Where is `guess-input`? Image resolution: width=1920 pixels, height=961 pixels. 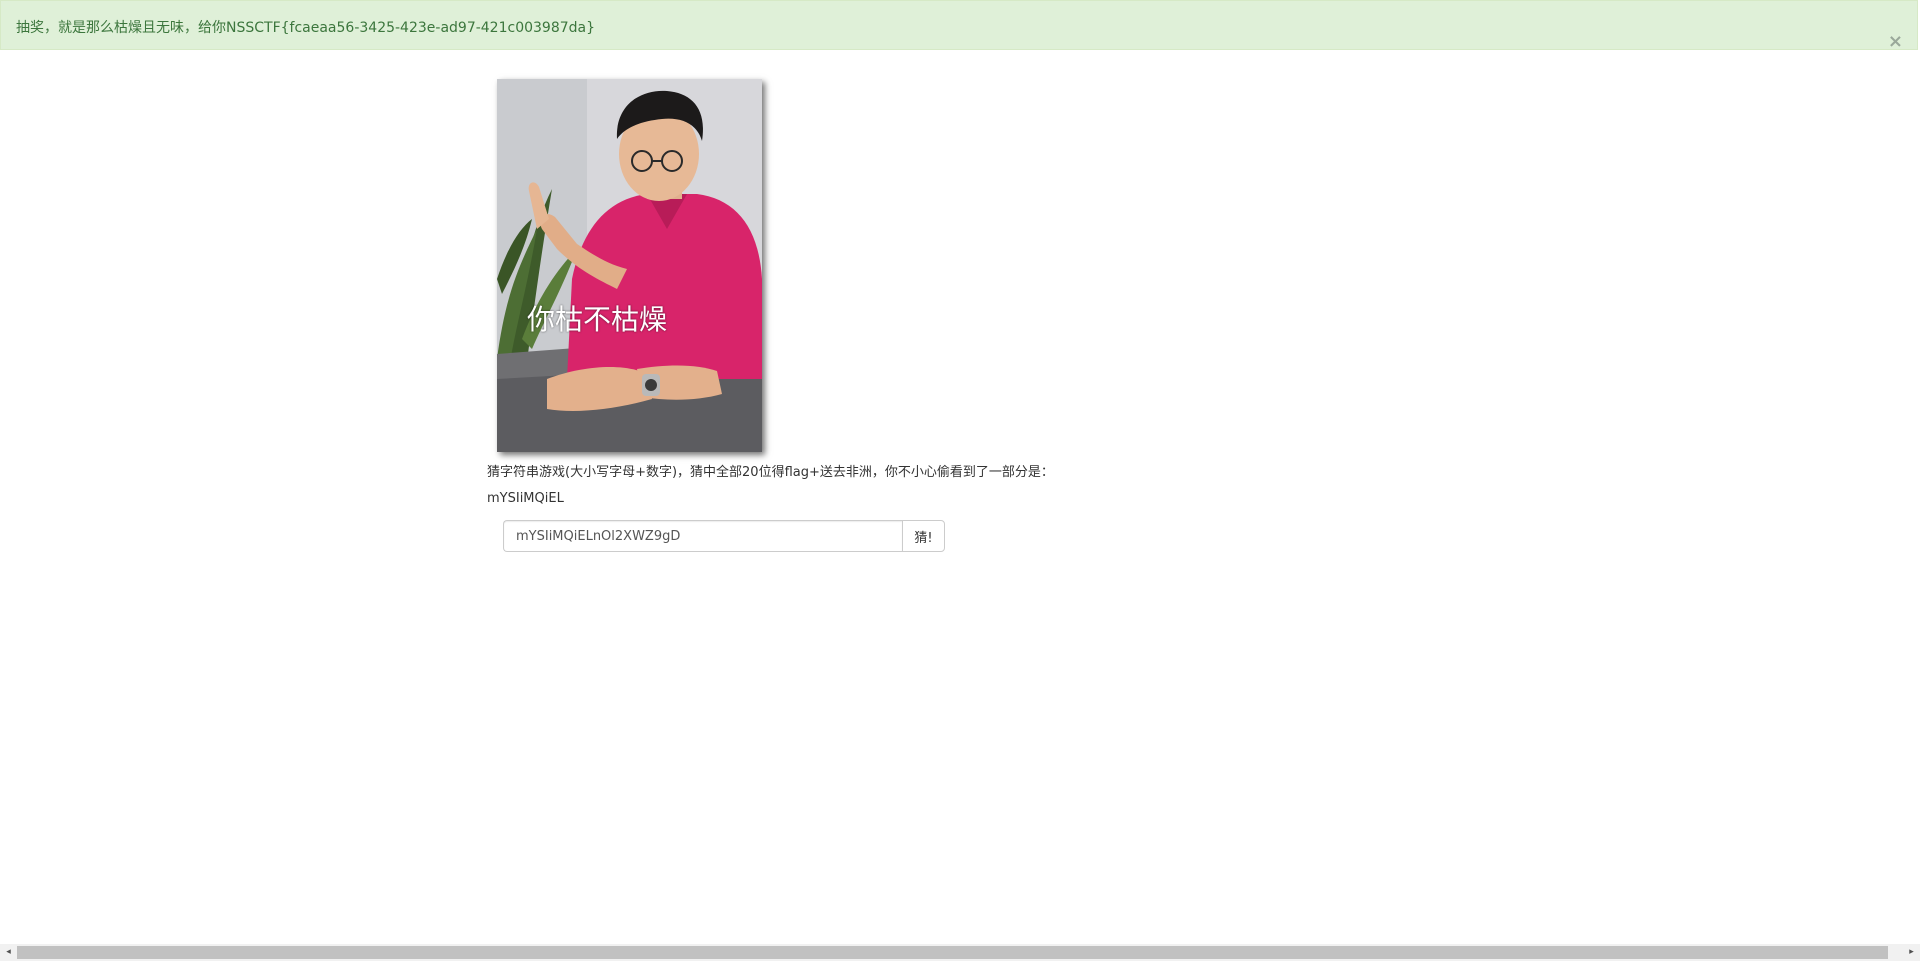 guess-input is located at coordinates (702, 536).